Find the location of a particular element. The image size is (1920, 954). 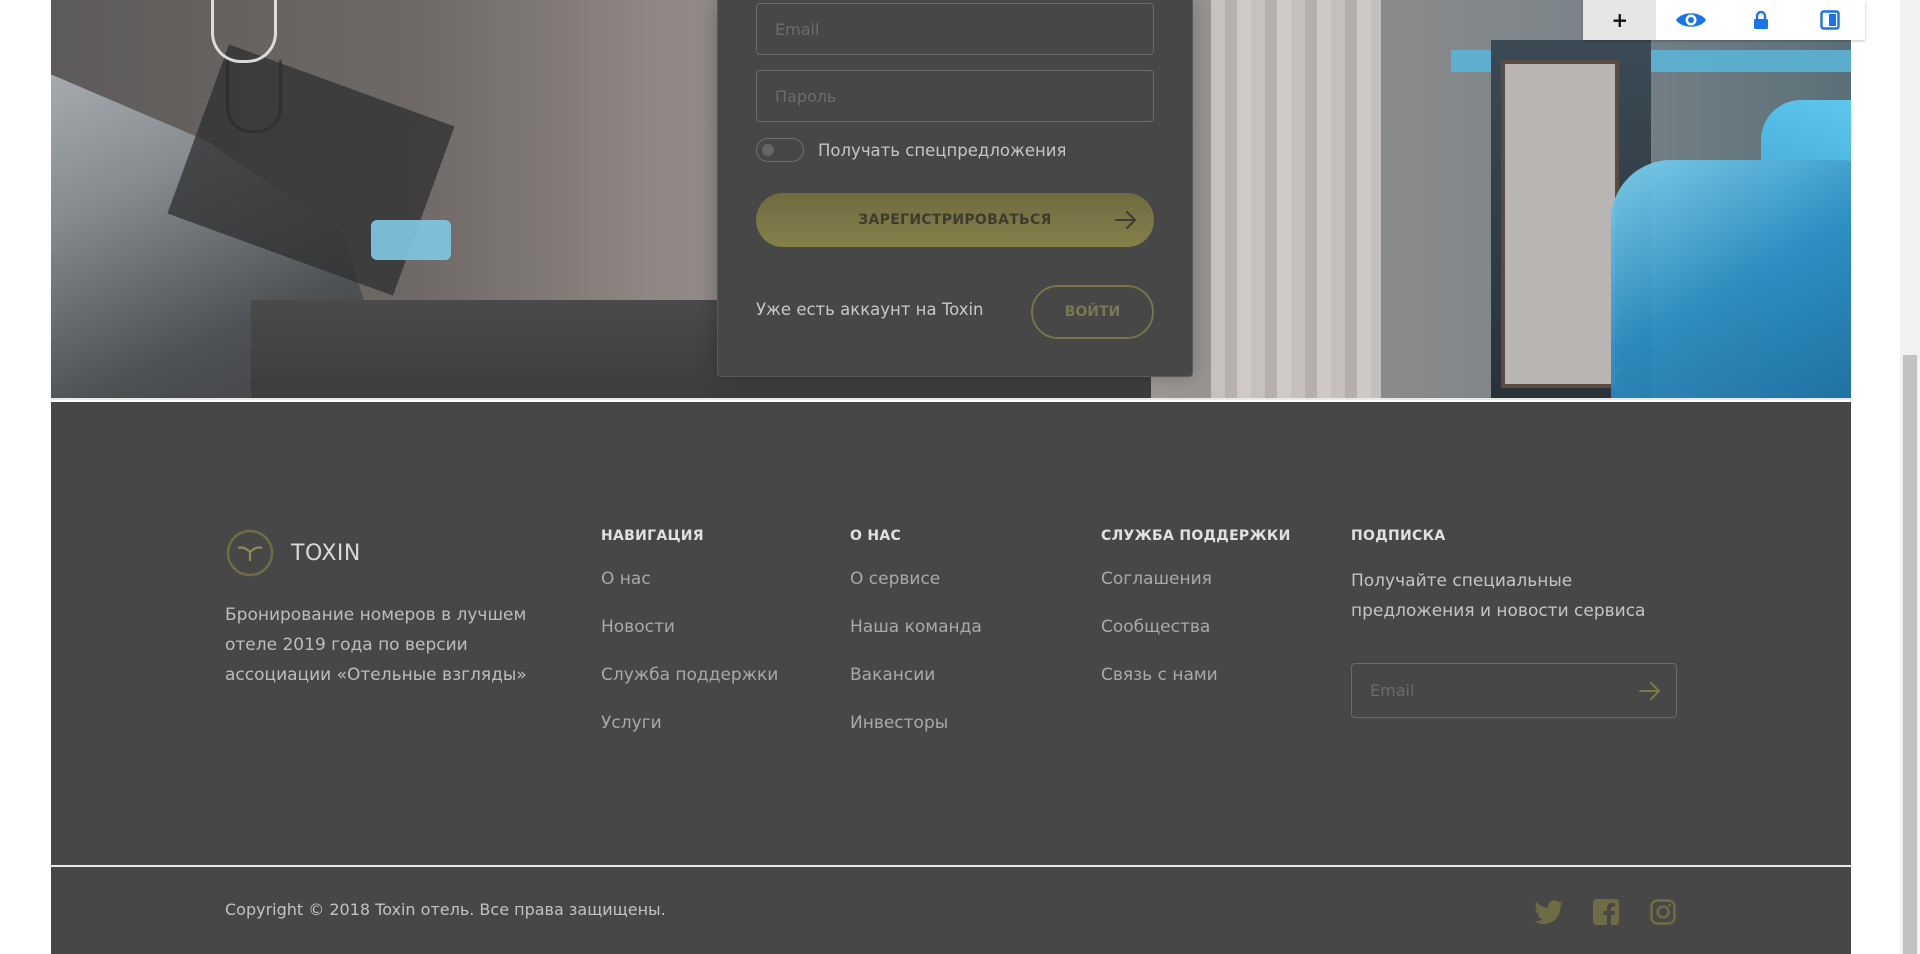

hero-lamp-reflection is located at coordinates (254, 96).